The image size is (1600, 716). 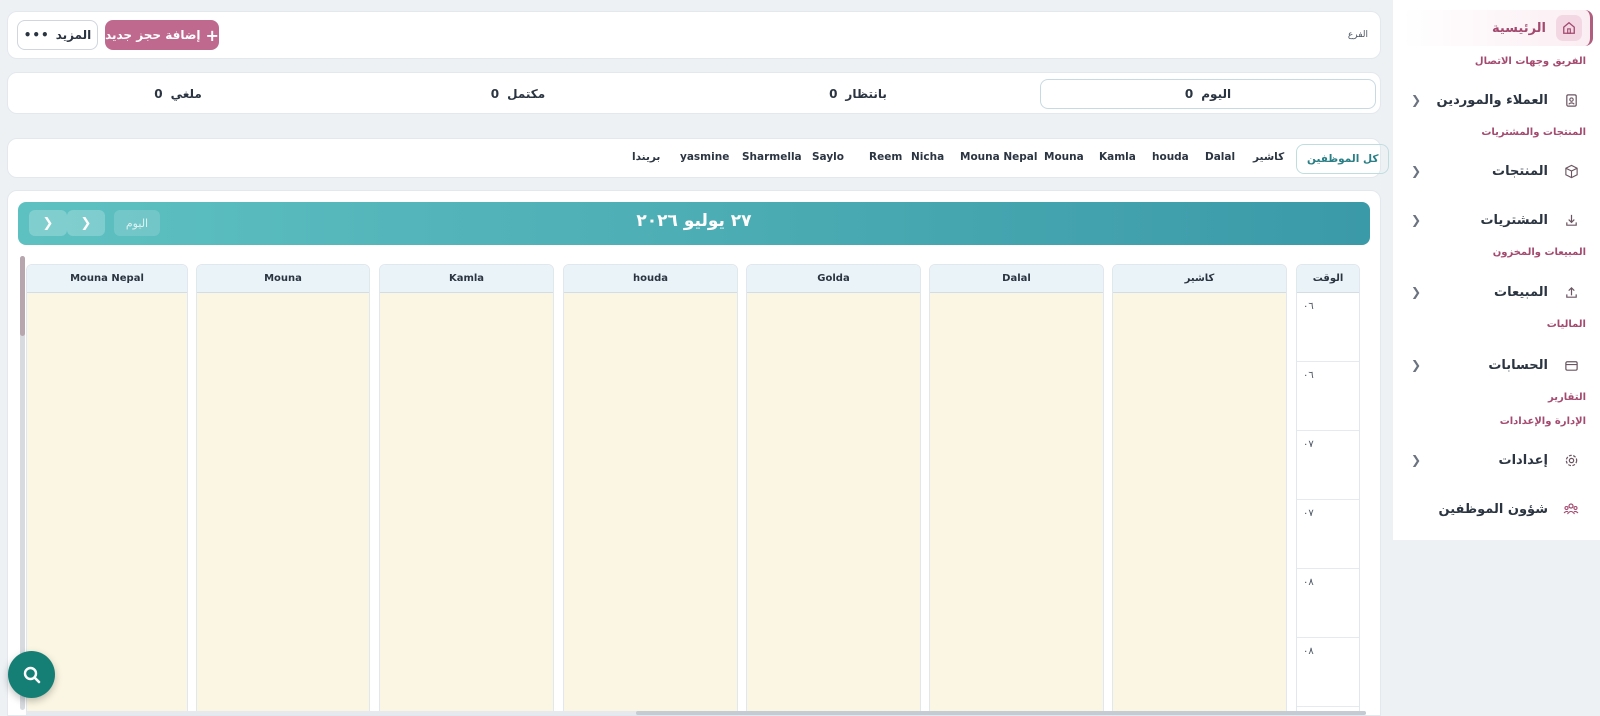 I want to click on staff-column: كاشير, so click(x=1199, y=490).